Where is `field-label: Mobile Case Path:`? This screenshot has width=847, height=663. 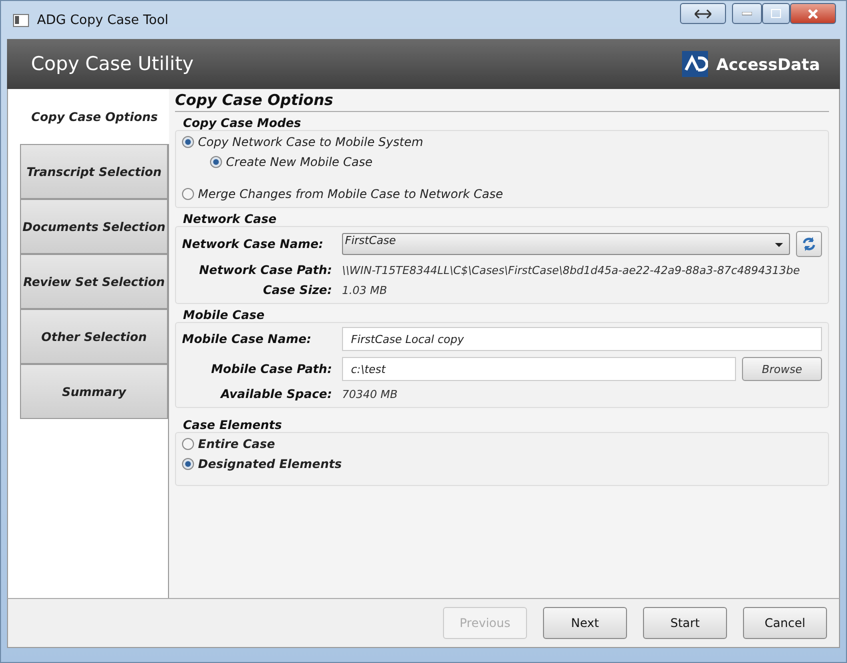
field-label: Mobile Case Path: is located at coordinates (271, 369).